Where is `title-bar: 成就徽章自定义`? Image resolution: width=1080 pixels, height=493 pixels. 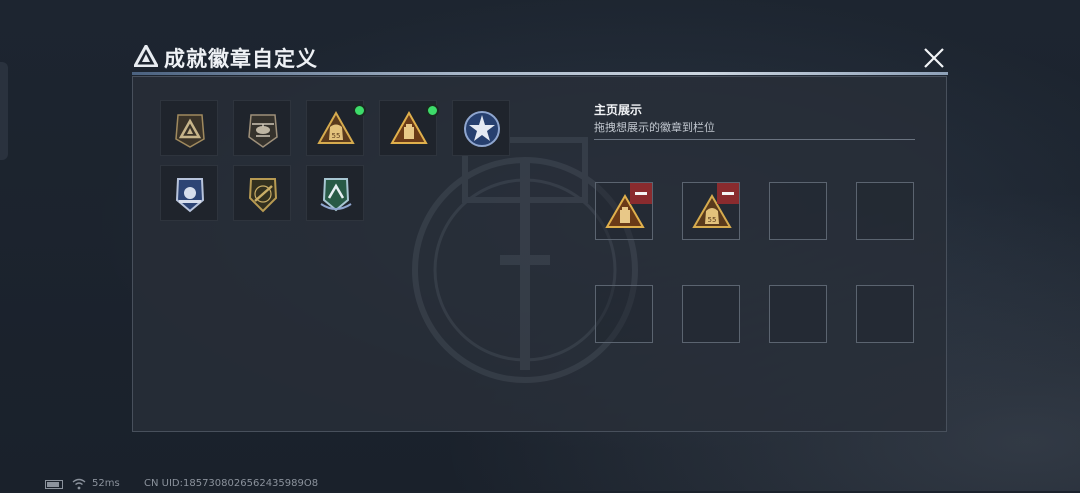 title-bar: 成就徽章自定义 is located at coordinates (540, 57).